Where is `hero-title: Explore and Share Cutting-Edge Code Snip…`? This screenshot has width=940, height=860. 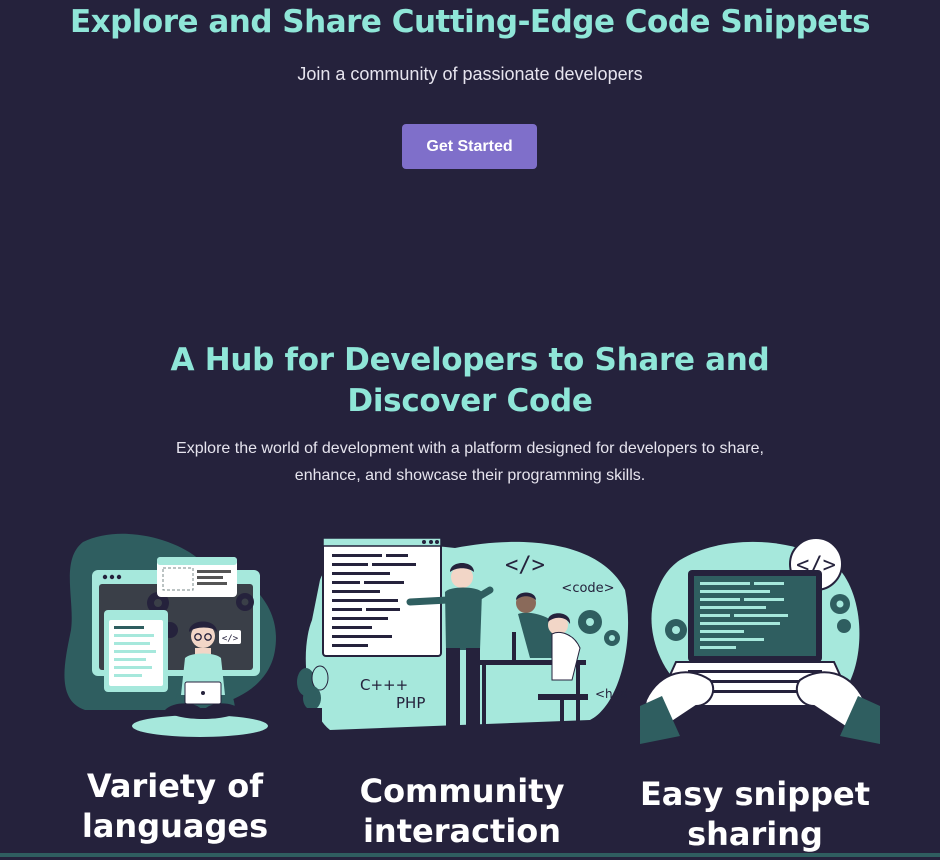
hero-title: Explore and Share Cutting-Edge Code Snip… is located at coordinates (470, 22).